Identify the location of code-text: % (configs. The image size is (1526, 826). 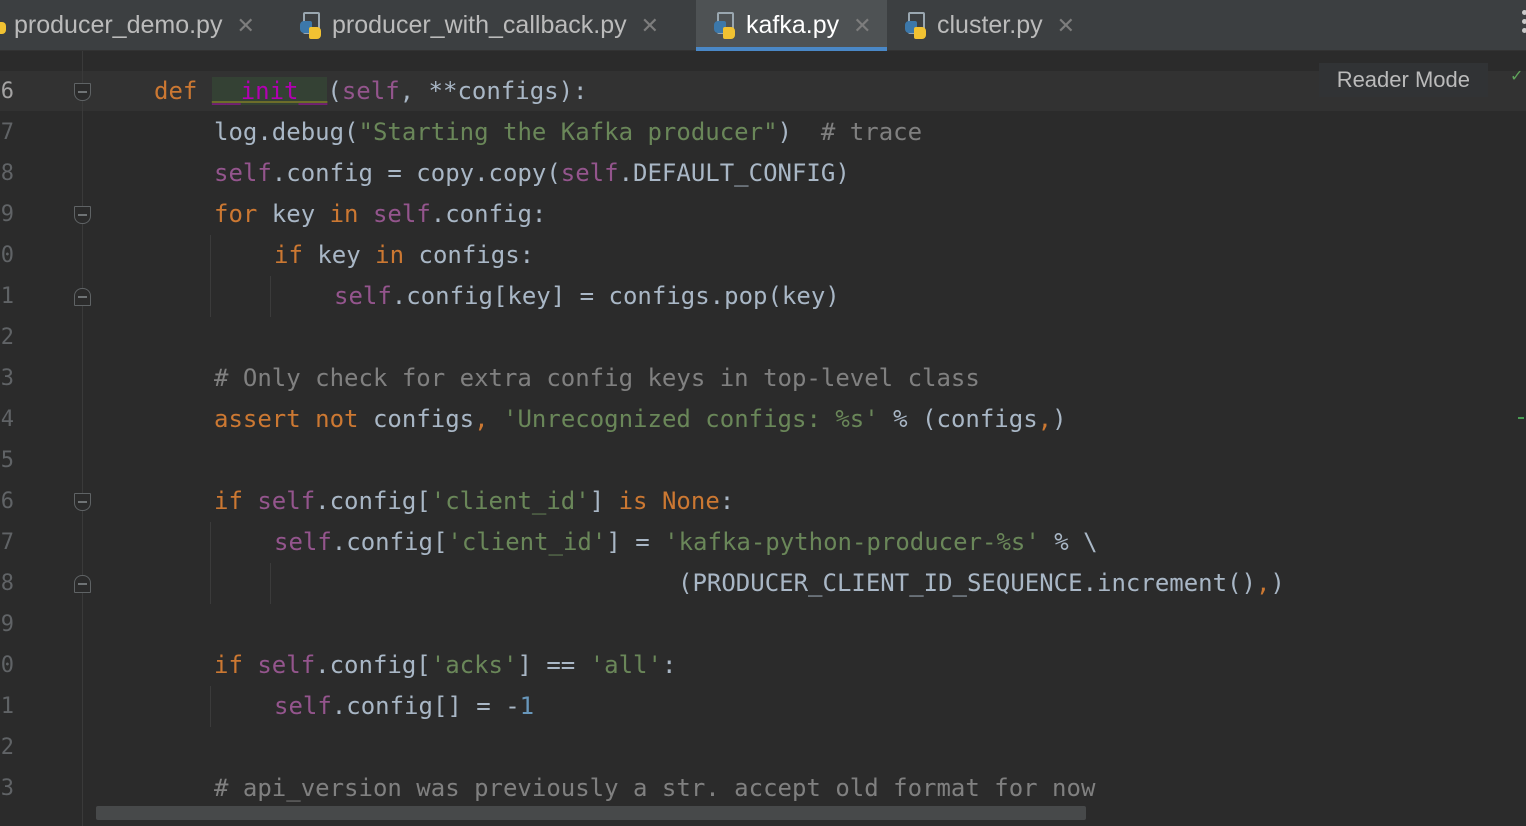
(958, 419).